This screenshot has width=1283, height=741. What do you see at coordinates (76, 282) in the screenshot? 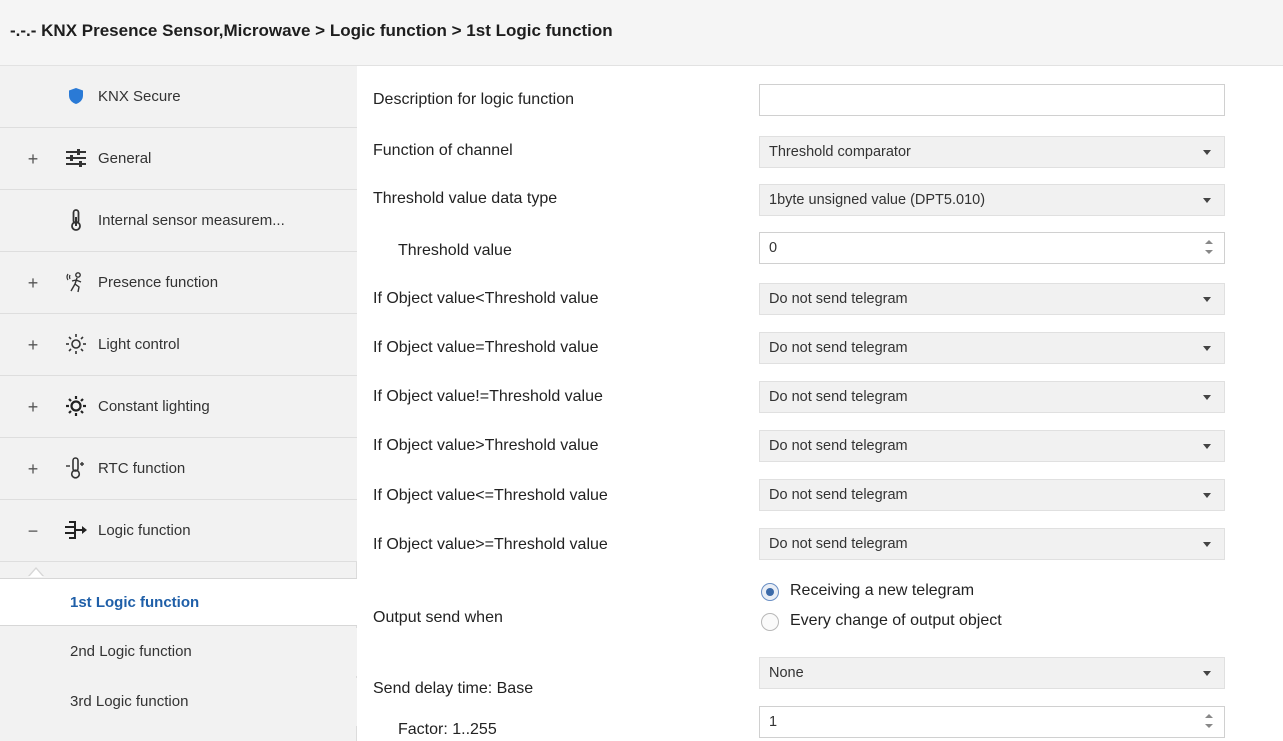
I see `person-motion-icon` at bounding box center [76, 282].